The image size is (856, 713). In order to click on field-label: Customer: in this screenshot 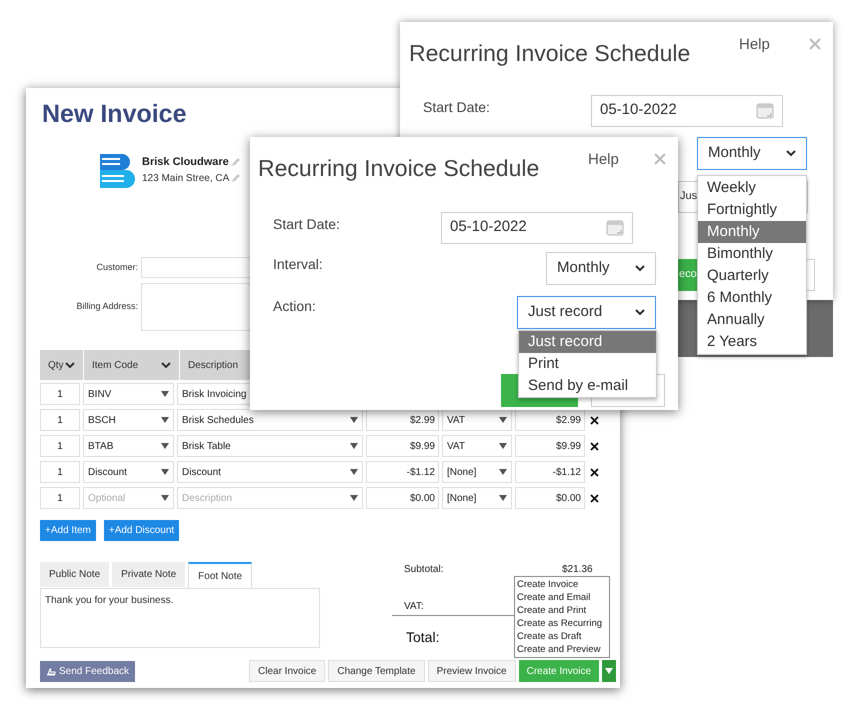, I will do `click(116, 267)`.